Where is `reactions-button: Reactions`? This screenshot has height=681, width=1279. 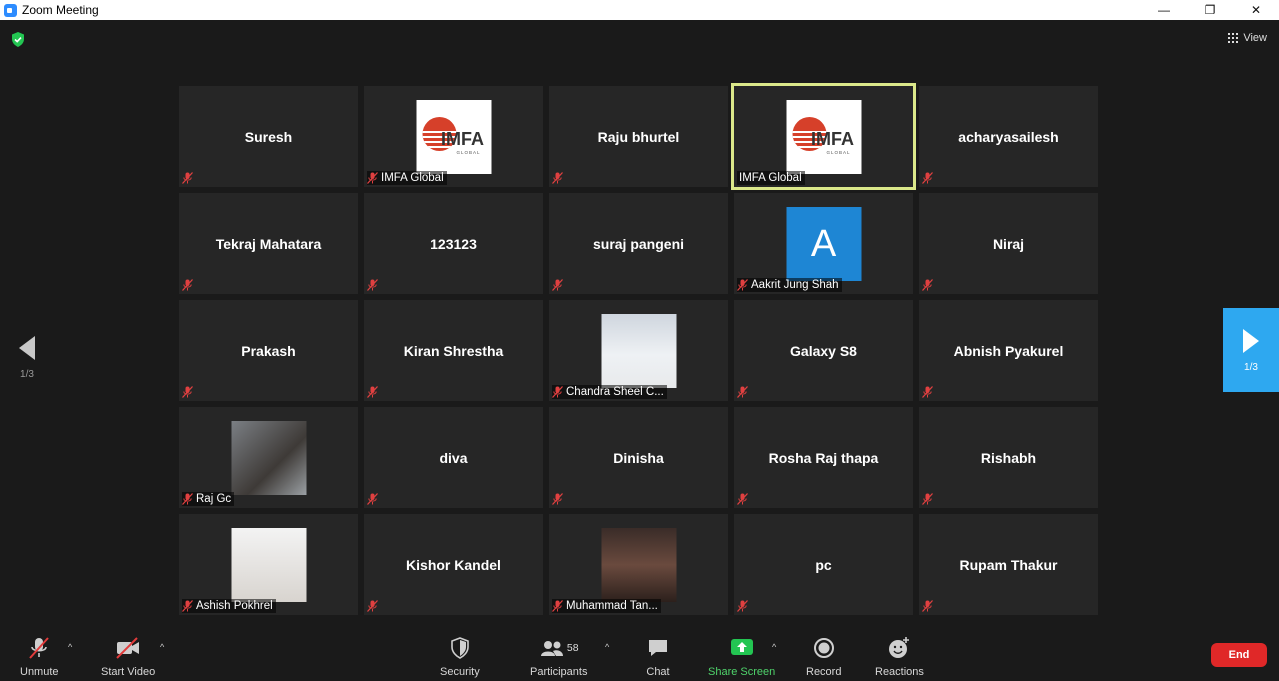 reactions-button: Reactions is located at coordinates (899, 657).